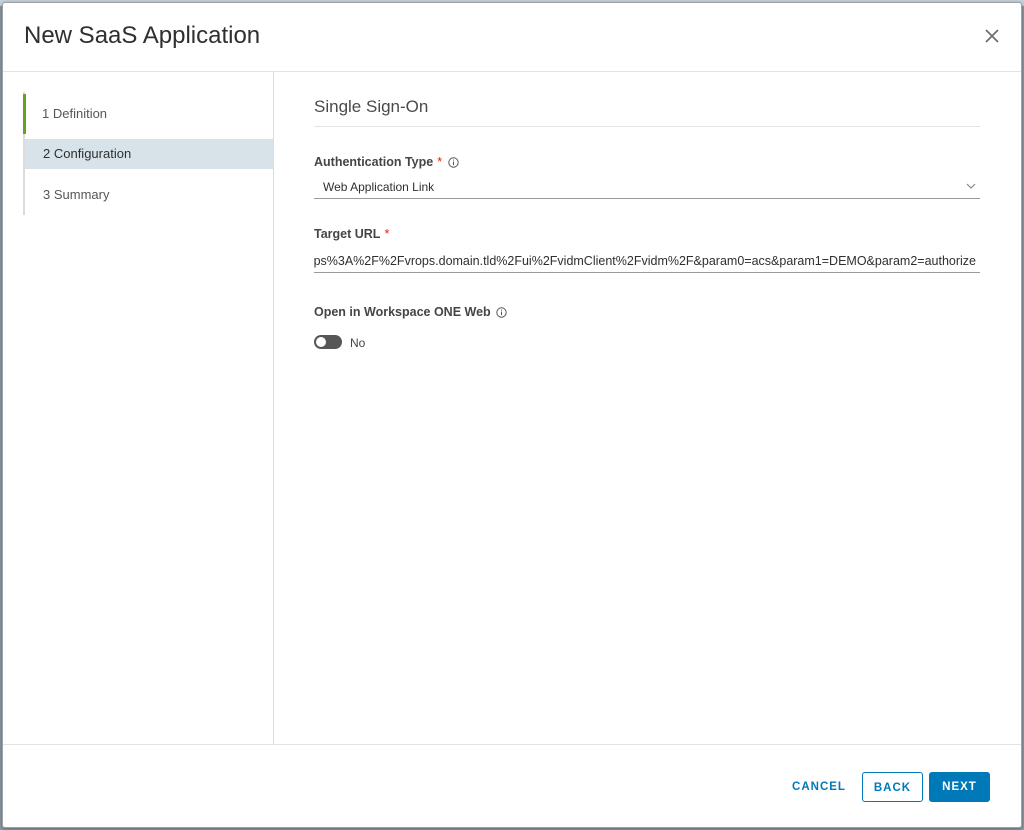 The width and height of the screenshot is (1024, 830). Describe the element at coordinates (379, 187) in the screenshot. I see `auth-type-value: Web Application Link` at that location.